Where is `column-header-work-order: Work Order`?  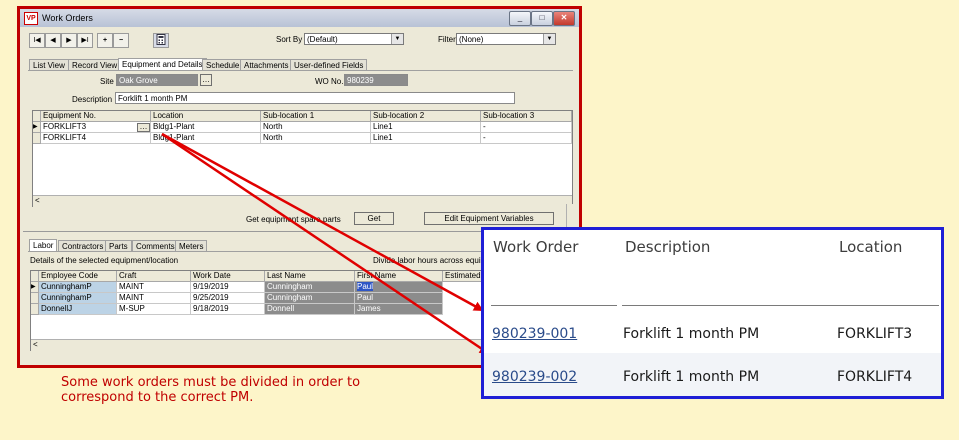
column-header-work-order: Work Order is located at coordinates (536, 247).